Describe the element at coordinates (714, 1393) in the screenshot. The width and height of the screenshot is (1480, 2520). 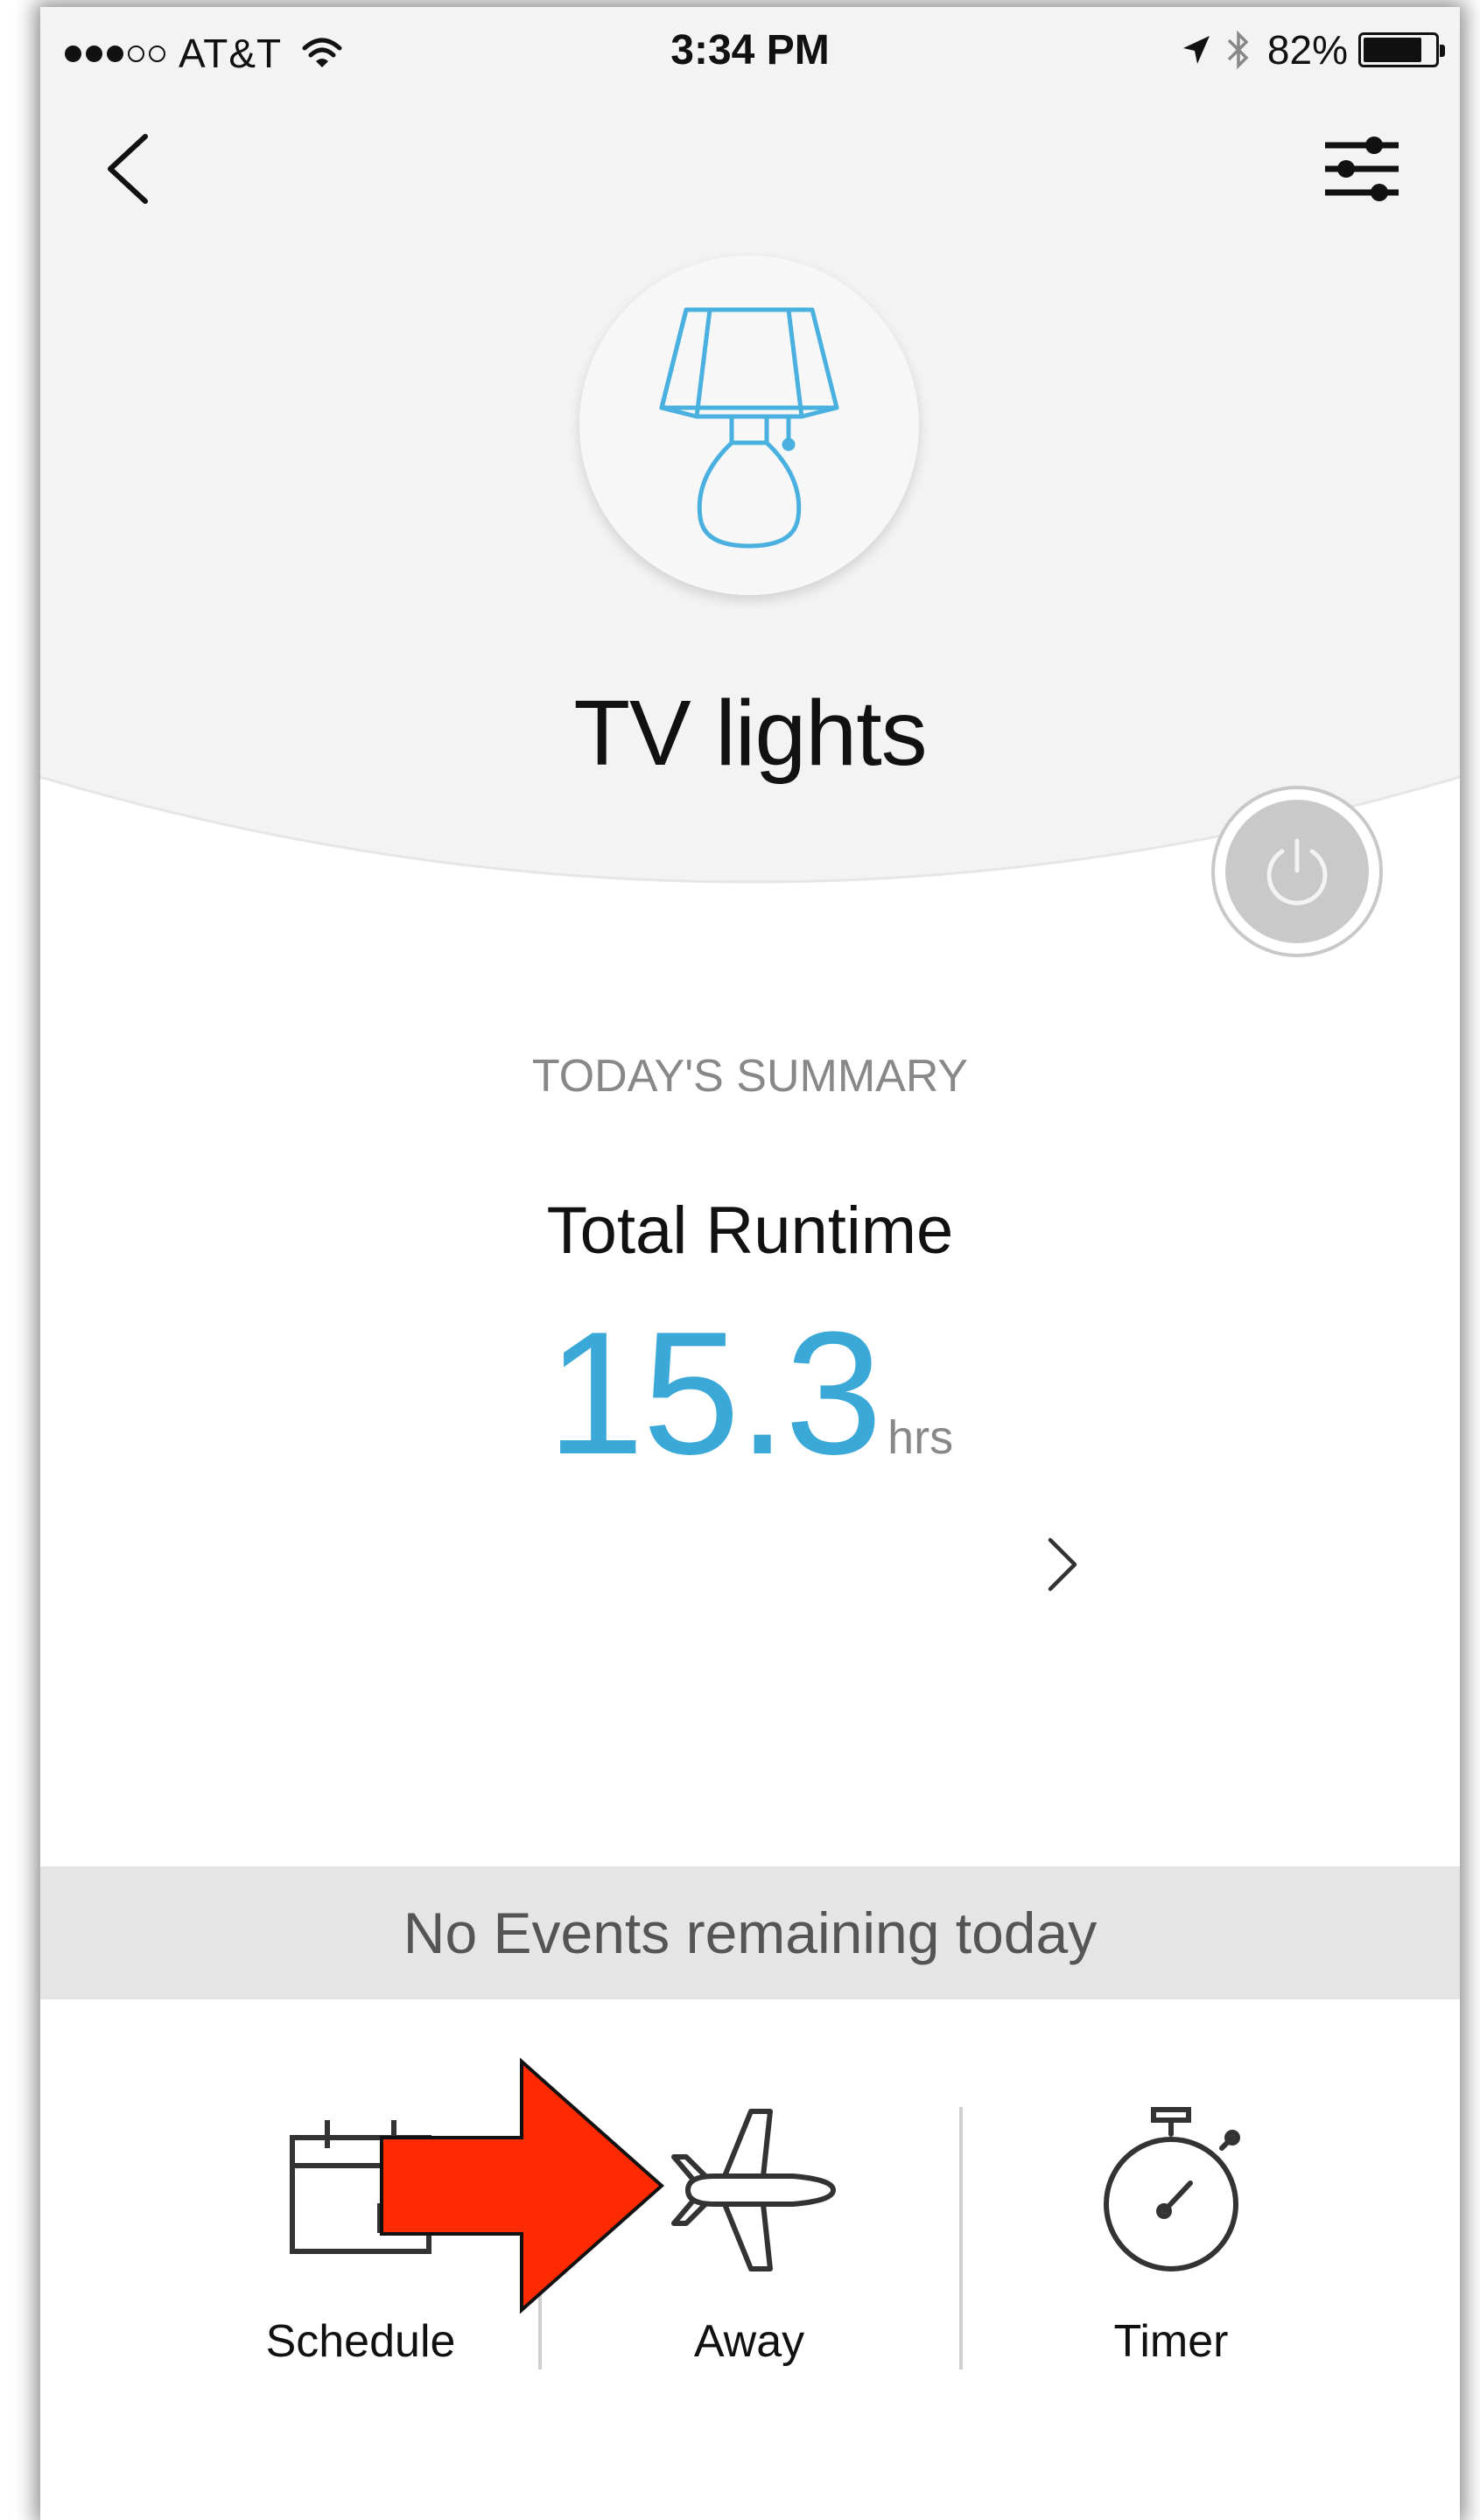
I see `runtime-value: 15.3` at that location.